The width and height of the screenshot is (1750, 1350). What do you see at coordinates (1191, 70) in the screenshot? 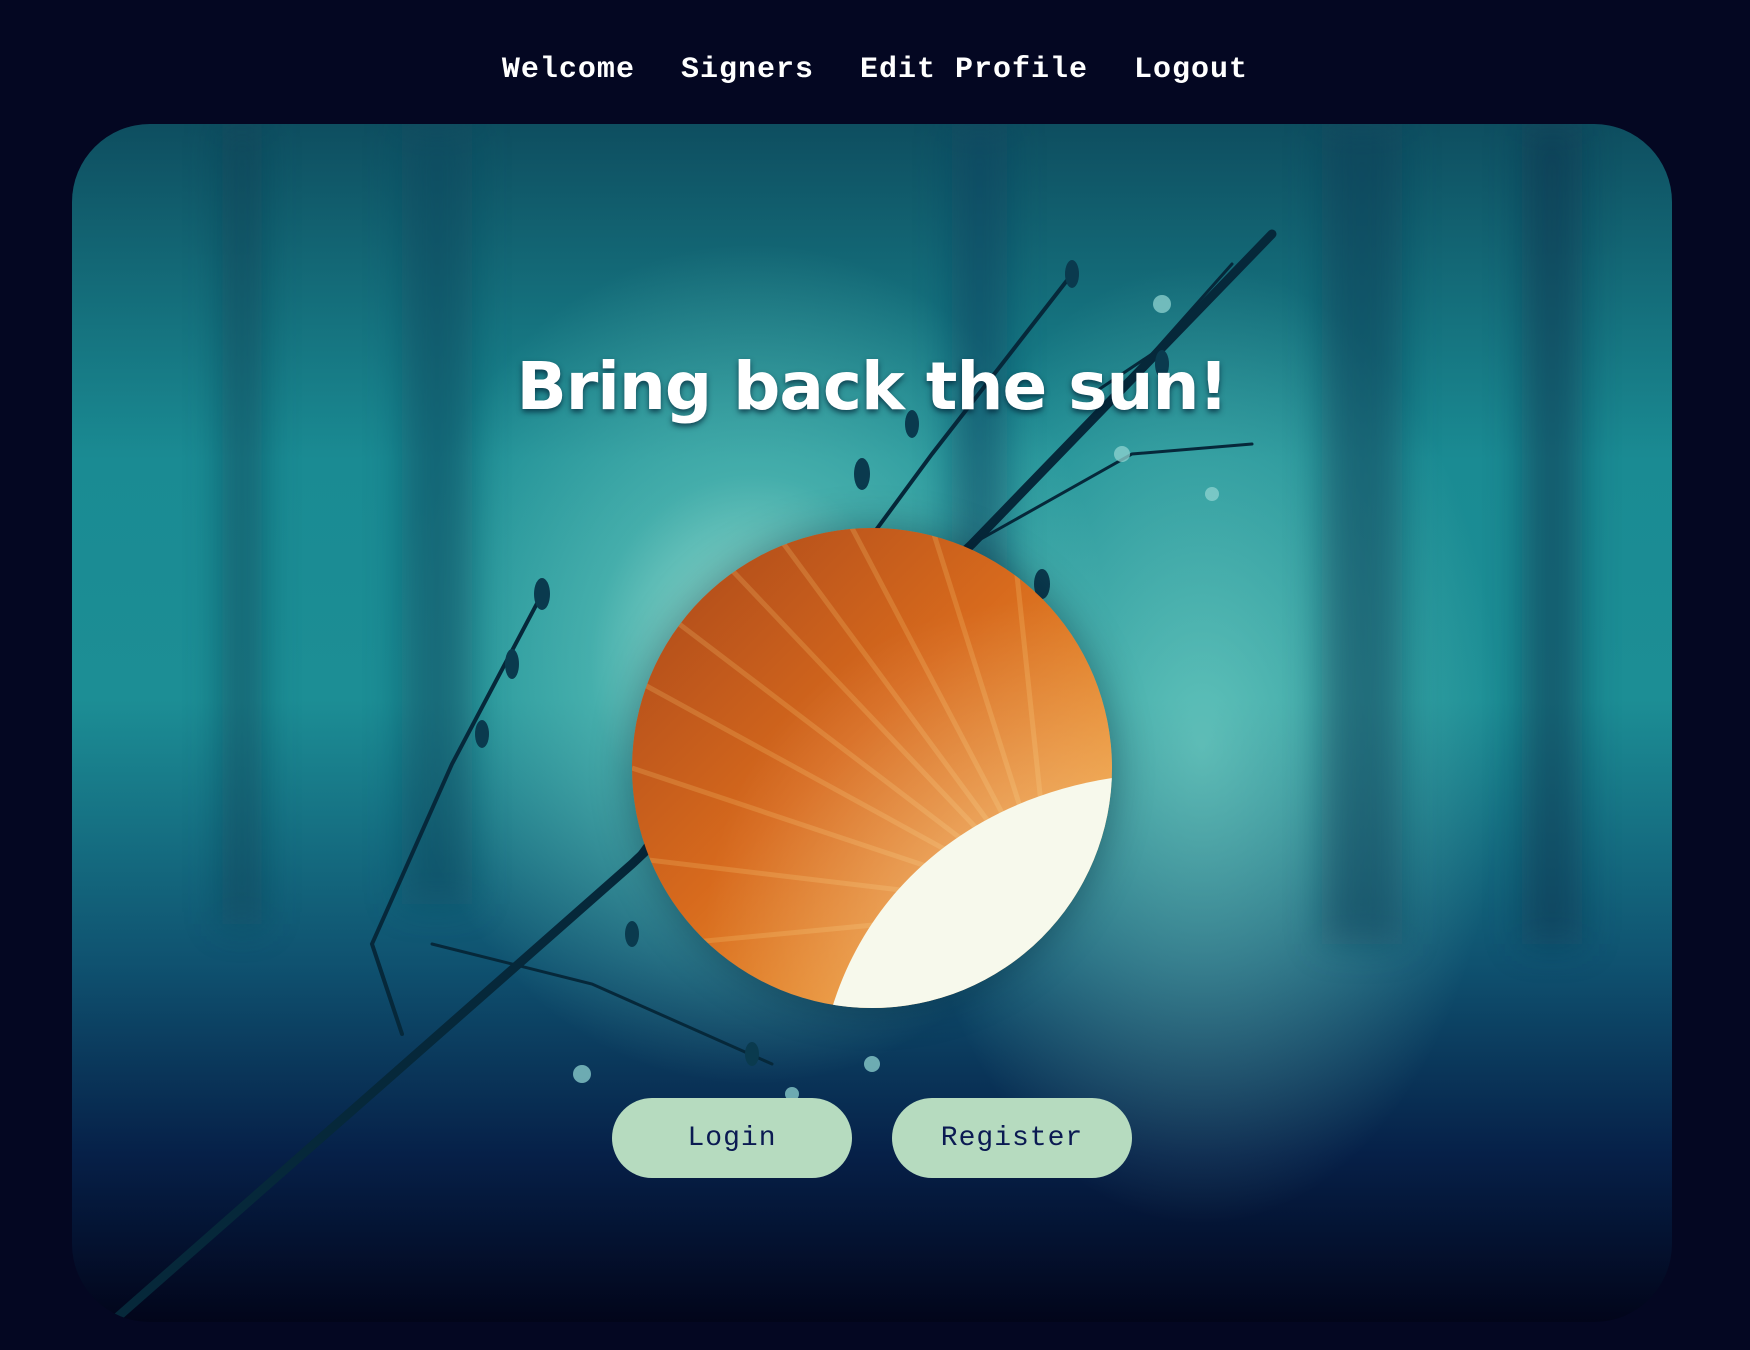
I see `nav-link-logout: Logout` at bounding box center [1191, 70].